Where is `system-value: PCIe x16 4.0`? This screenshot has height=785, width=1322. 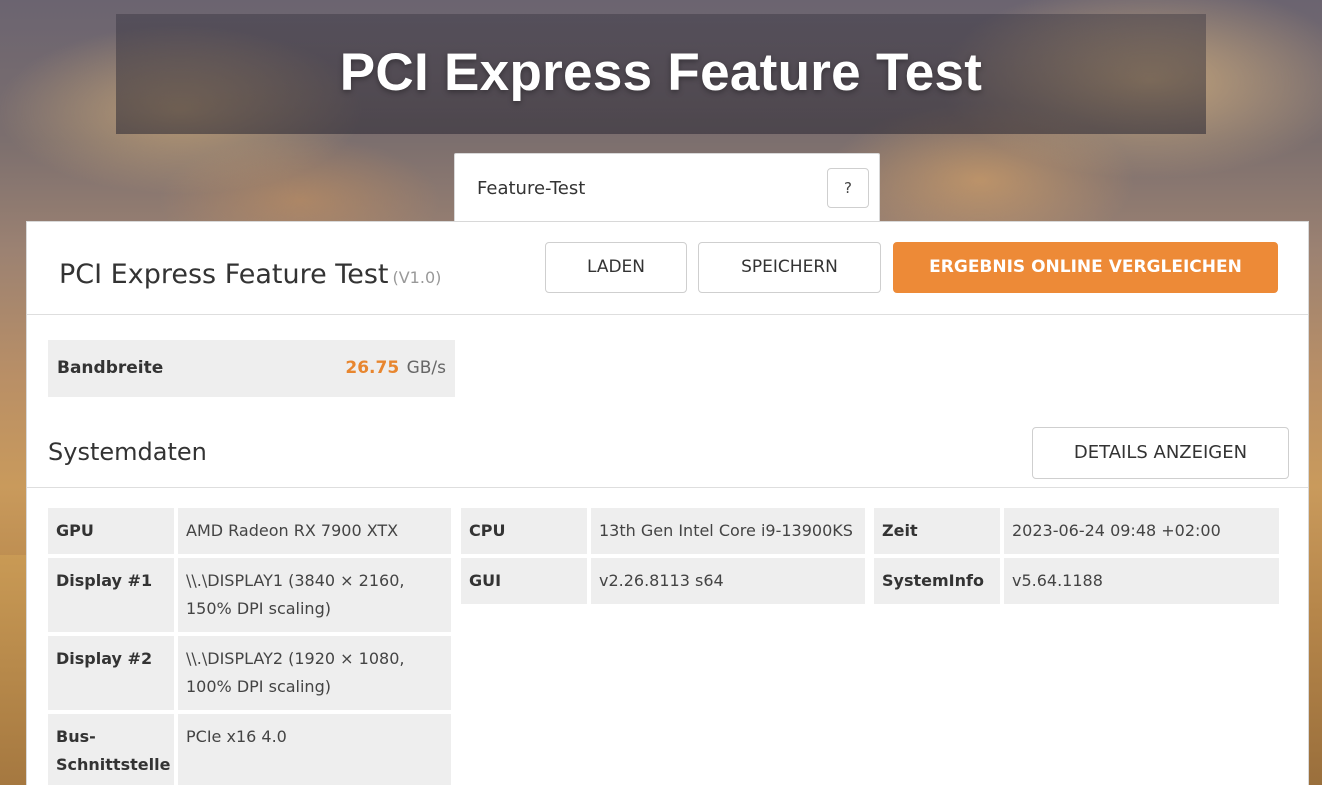
system-value: PCIe x16 4.0 is located at coordinates (314, 749).